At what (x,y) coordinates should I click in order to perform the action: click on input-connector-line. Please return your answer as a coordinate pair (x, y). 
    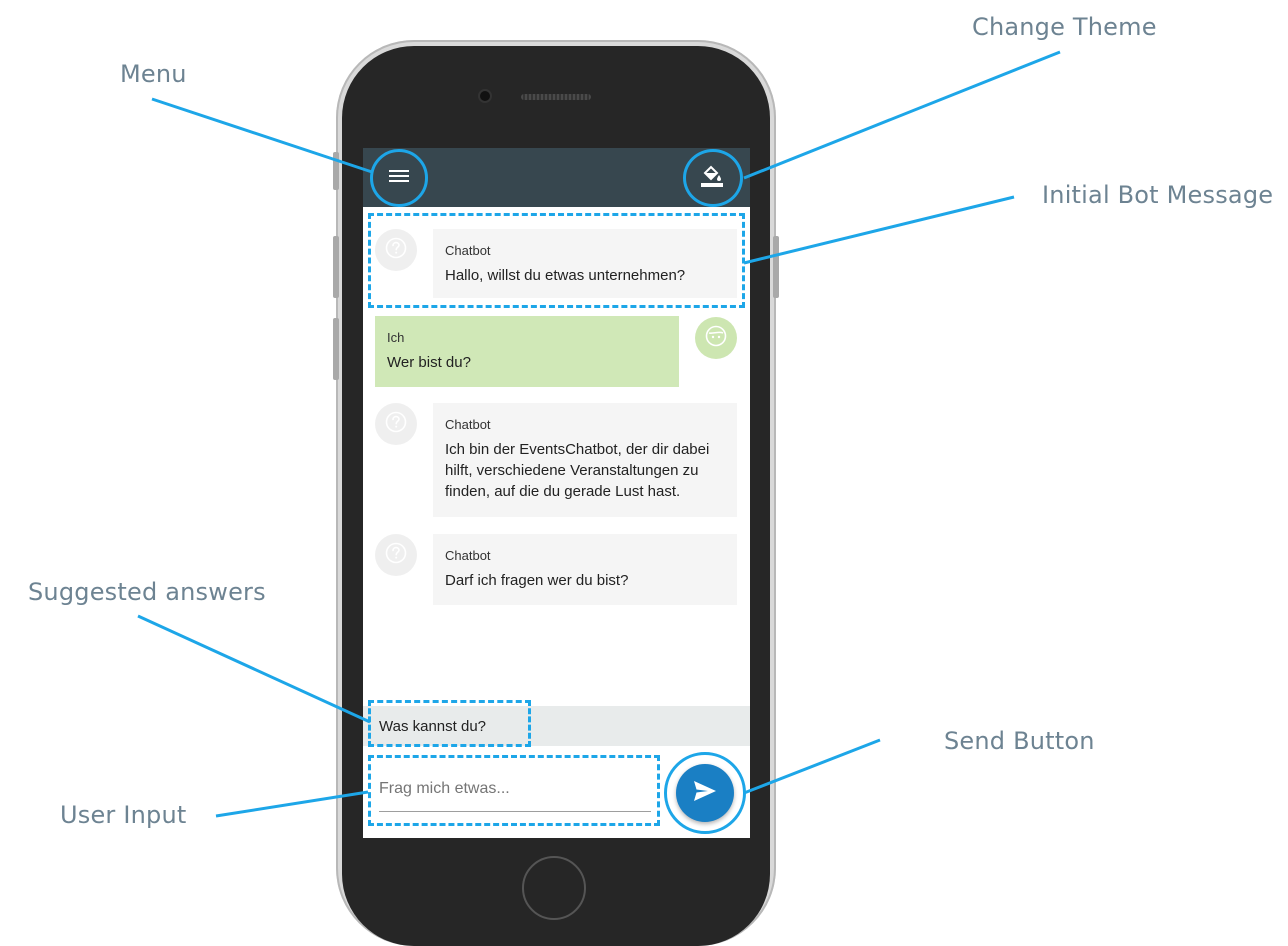
    Looking at the image, I should click on (292, 804).